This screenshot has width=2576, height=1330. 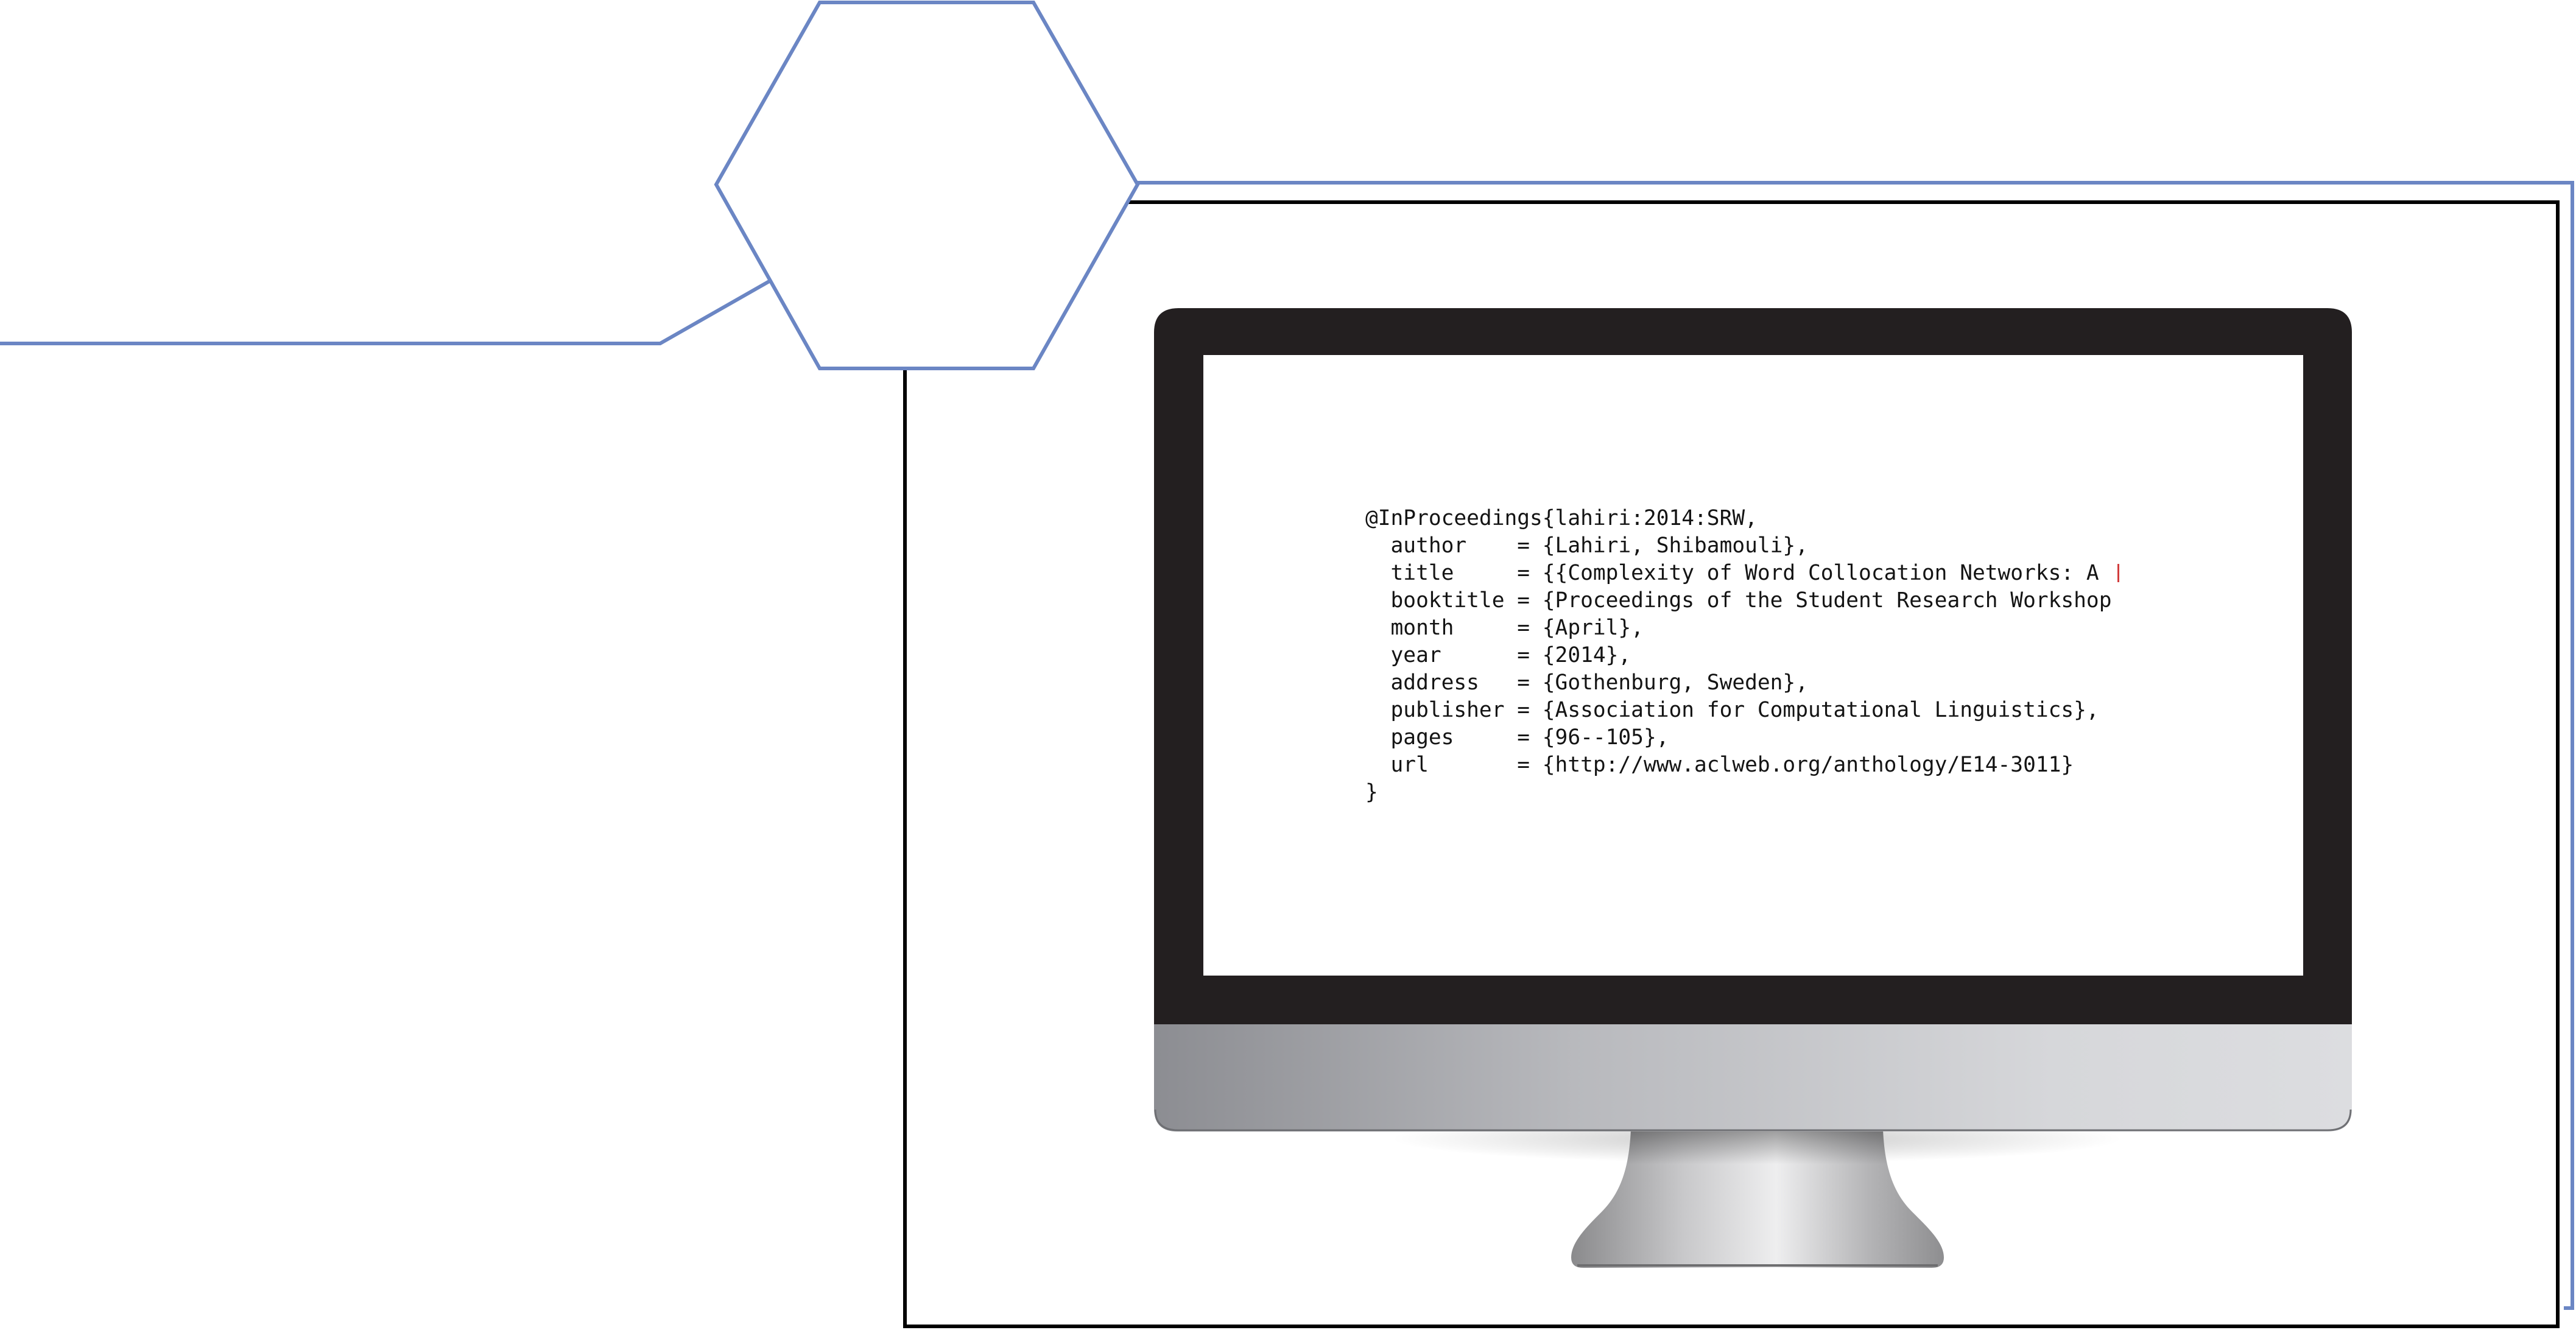 I want to click on bibtex-line: year = {2014},, so click(x=1498, y=655).